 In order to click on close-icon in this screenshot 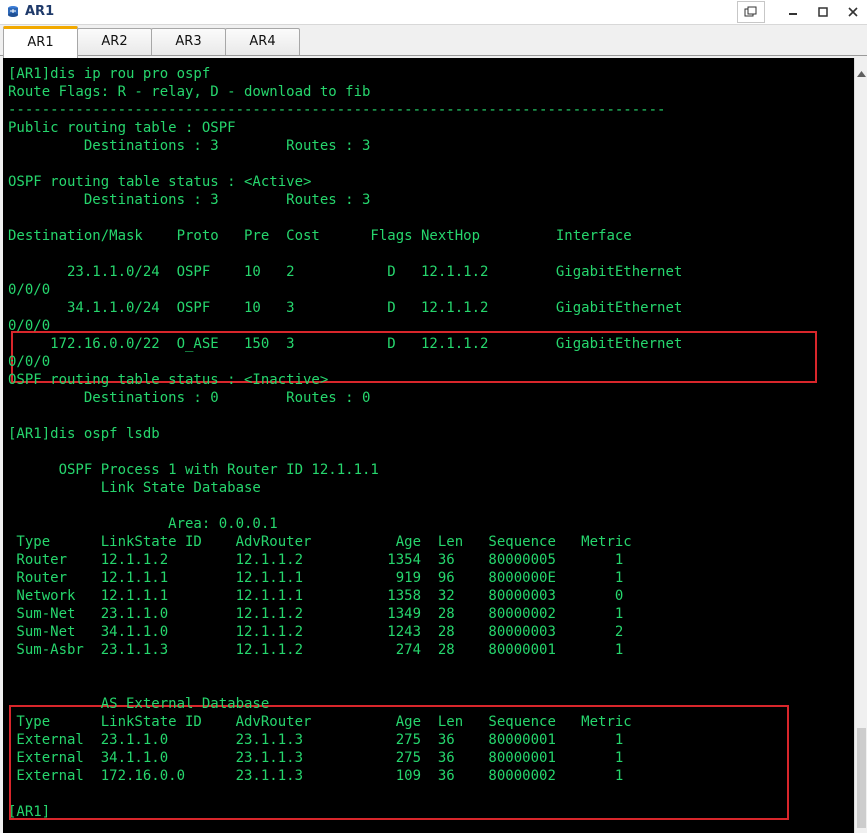, I will do `click(853, 11)`.